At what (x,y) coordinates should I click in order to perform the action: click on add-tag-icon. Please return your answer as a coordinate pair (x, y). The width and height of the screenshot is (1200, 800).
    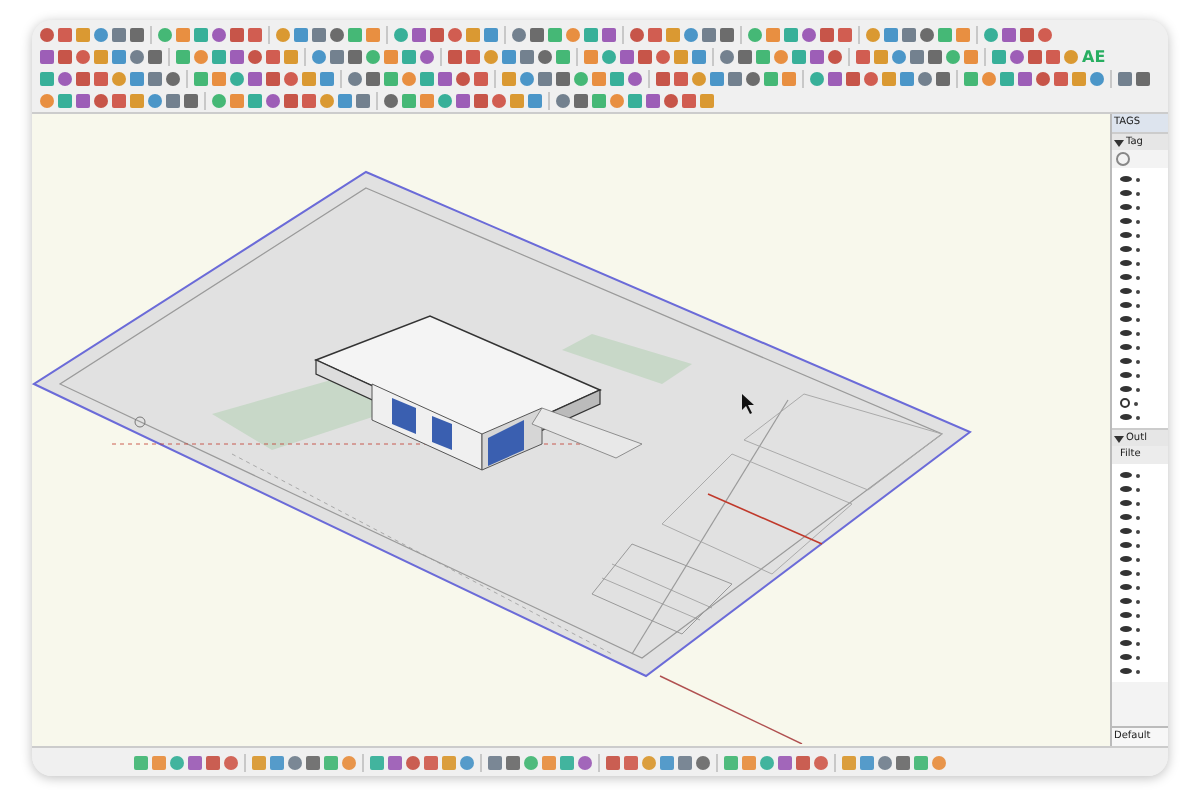
    Looking at the image, I should click on (1123, 159).